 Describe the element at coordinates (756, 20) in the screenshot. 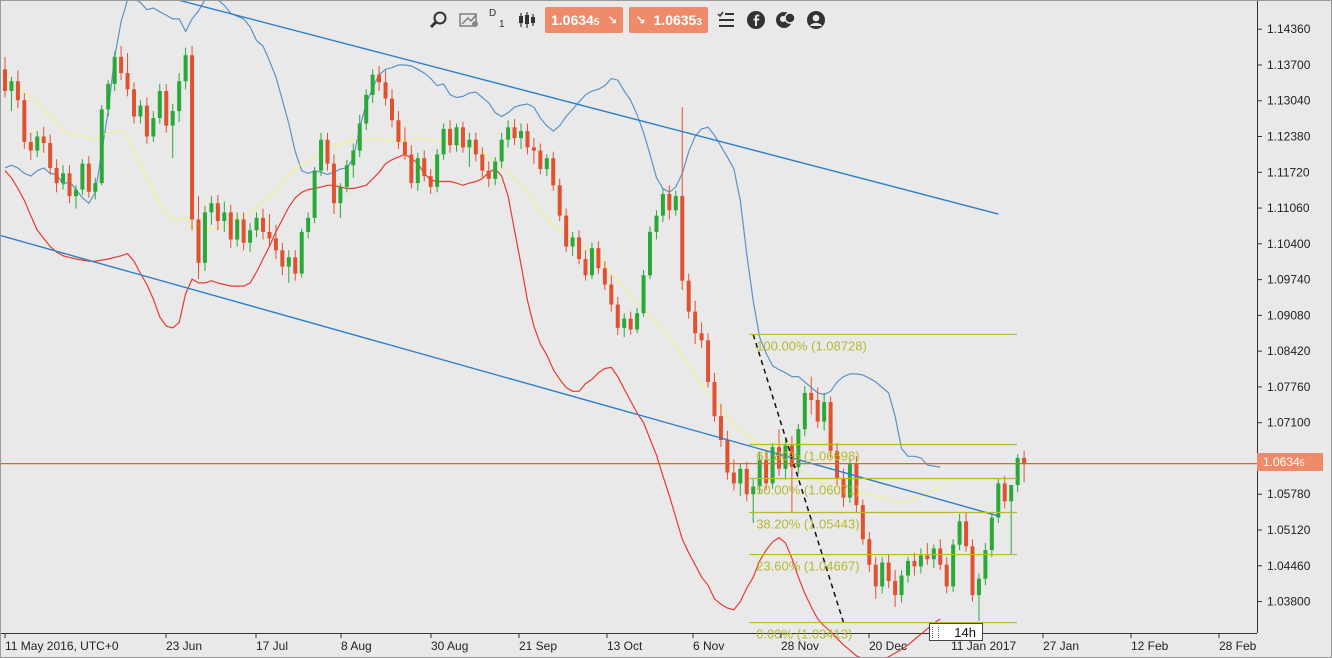

I see `facebook-icon` at that location.